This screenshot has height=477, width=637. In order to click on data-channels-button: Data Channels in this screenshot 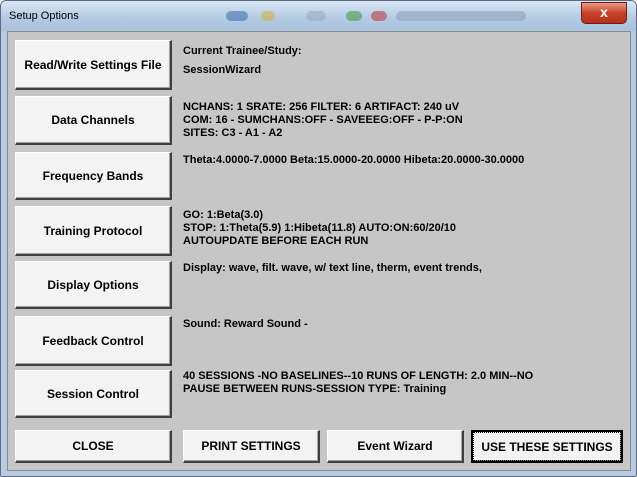, I will do `click(93, 120)`.